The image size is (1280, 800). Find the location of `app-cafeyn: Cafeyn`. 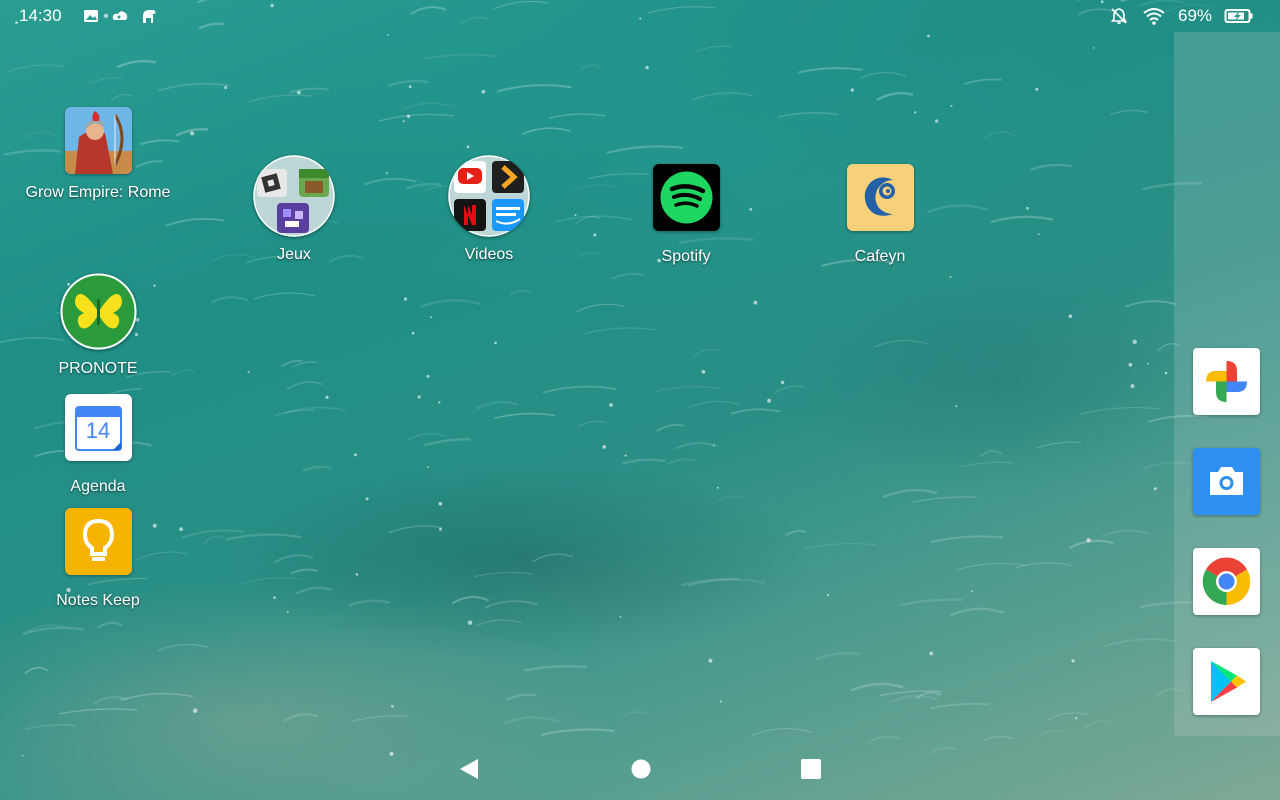

app-cafeyn: Cafeyn is located at coordinates (880, 215).